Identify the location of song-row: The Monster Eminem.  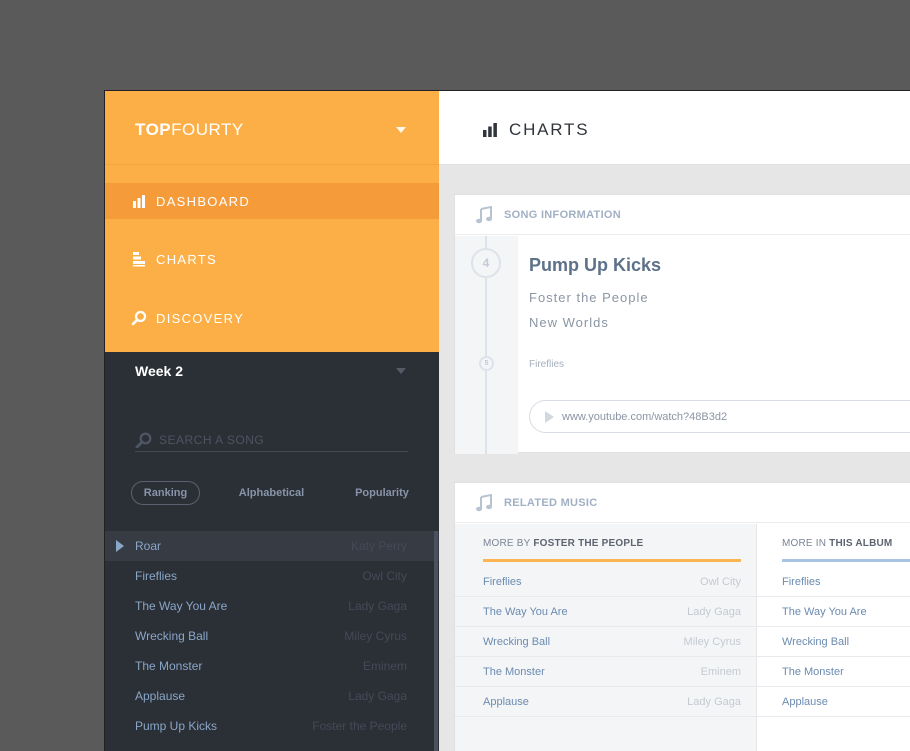
(272, 666).